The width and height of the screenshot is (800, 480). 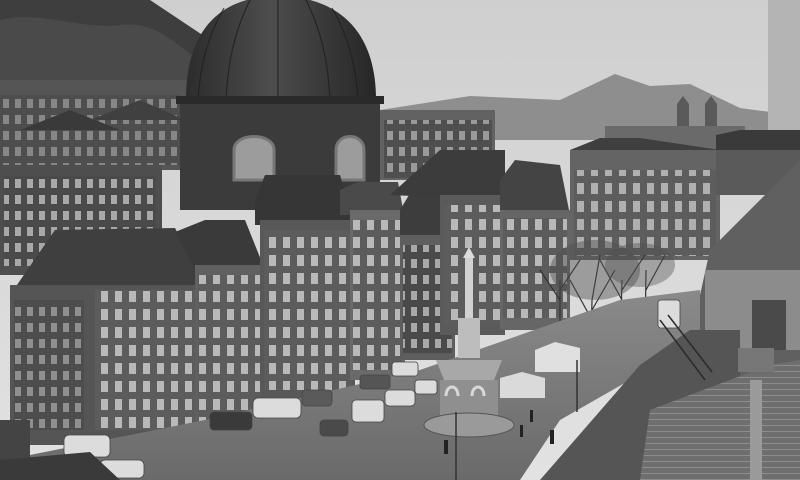 What do you see at coordinates (95, 125) in the screenshot?
I see `background-town` at bounding box center [95, 125].